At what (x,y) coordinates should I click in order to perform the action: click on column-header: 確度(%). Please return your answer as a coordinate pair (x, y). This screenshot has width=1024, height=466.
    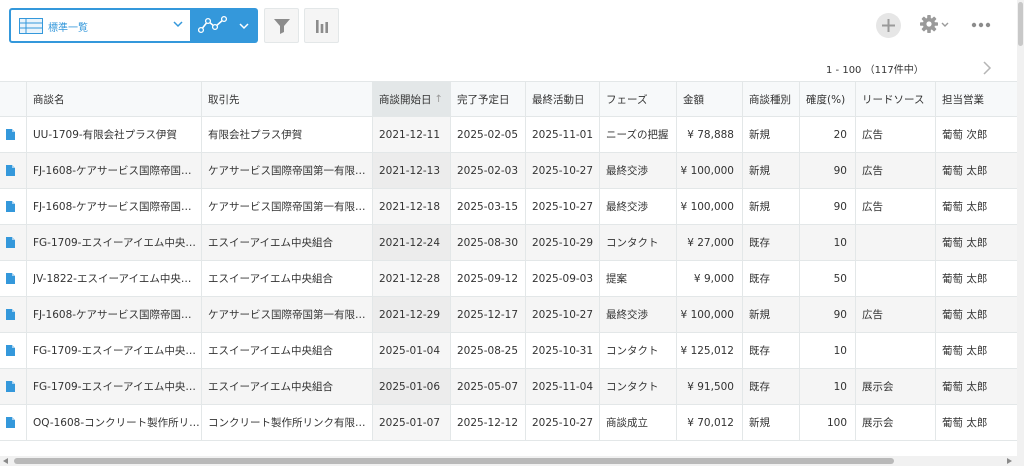
    Looking at the image, I should click on (828, 99).